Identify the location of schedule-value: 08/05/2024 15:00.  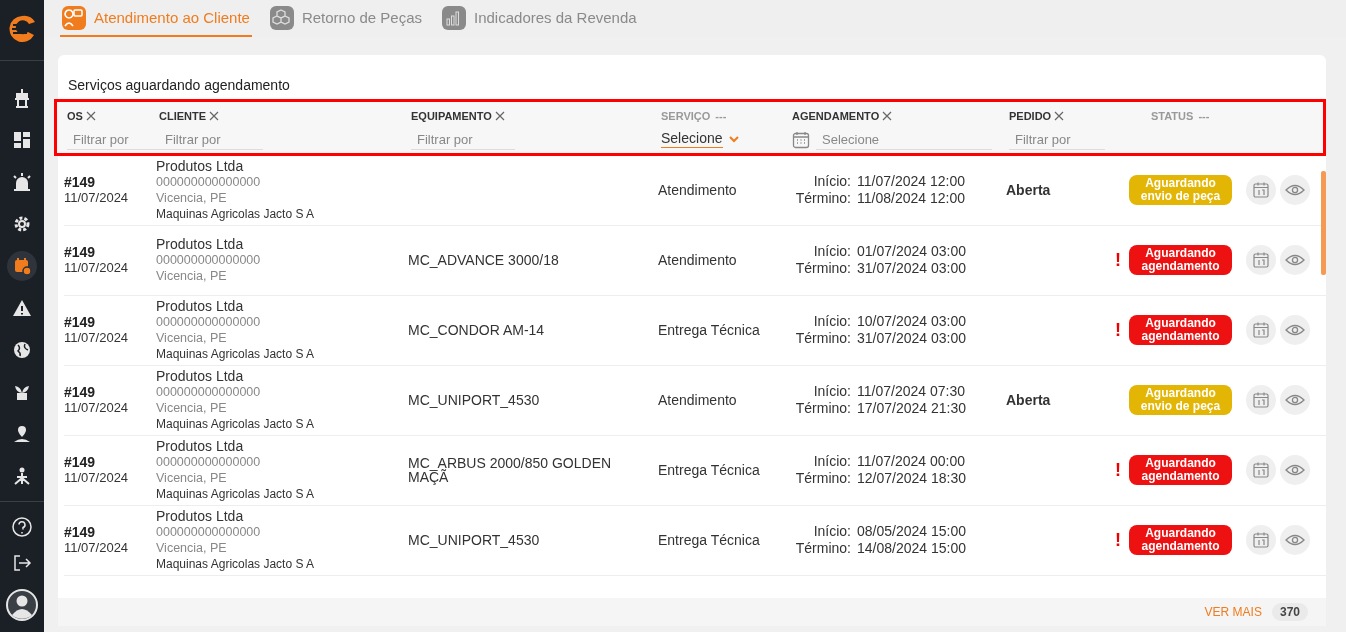
(912, 531).